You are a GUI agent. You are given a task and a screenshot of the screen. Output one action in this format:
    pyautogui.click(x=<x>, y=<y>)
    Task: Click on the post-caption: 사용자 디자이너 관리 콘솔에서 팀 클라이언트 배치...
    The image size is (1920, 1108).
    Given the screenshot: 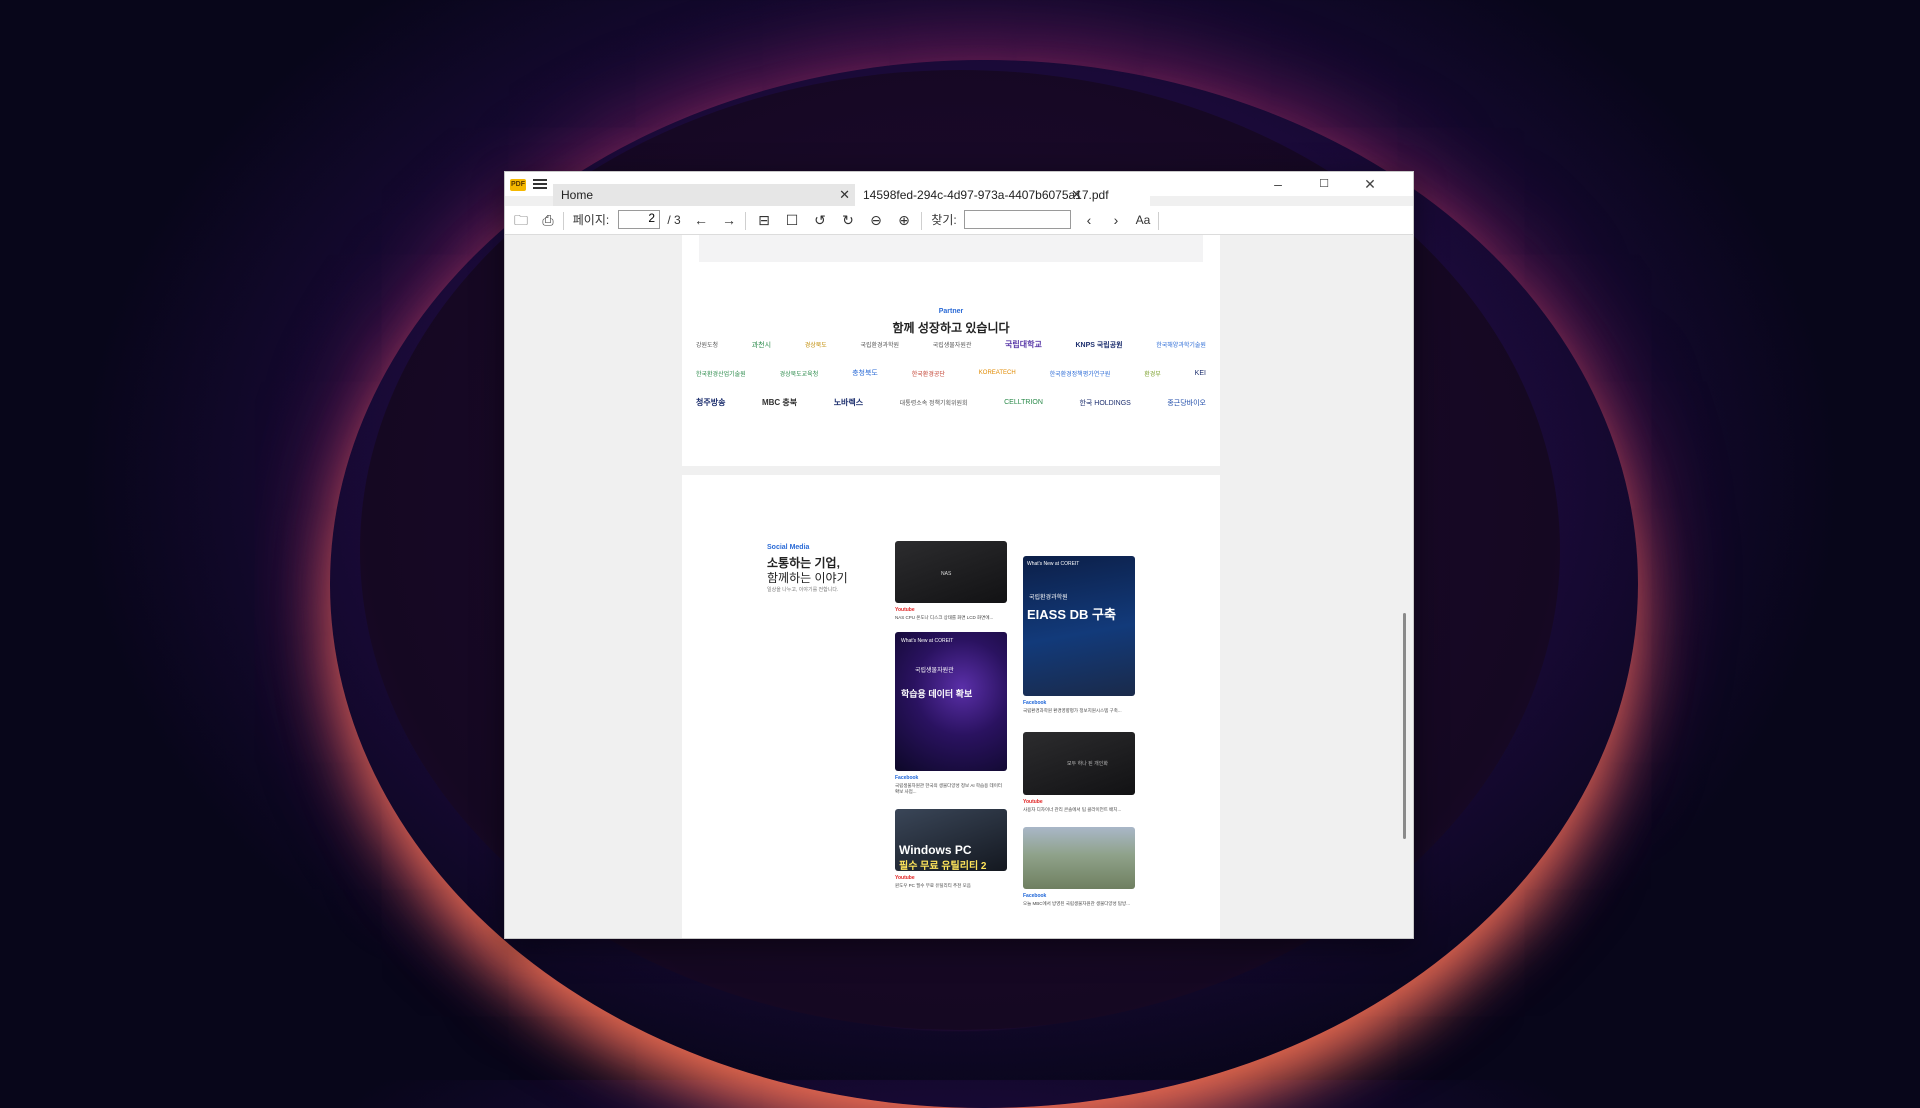 What is the action you would take?
    pyautogui.click(x=1072, y=809)
    